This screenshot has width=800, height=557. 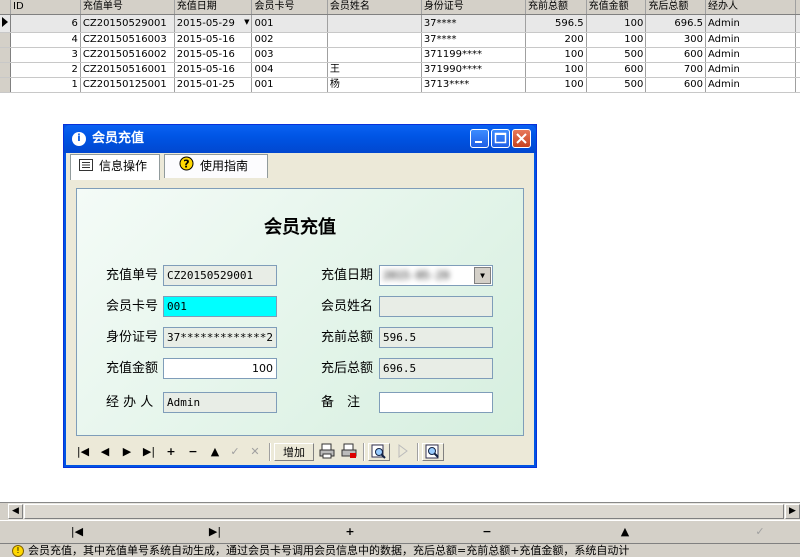 What do you see at coordinates (255, 452) in the screenshot?
I see `cancel-edit-icon: ✕` at bounding box center [255, 452].